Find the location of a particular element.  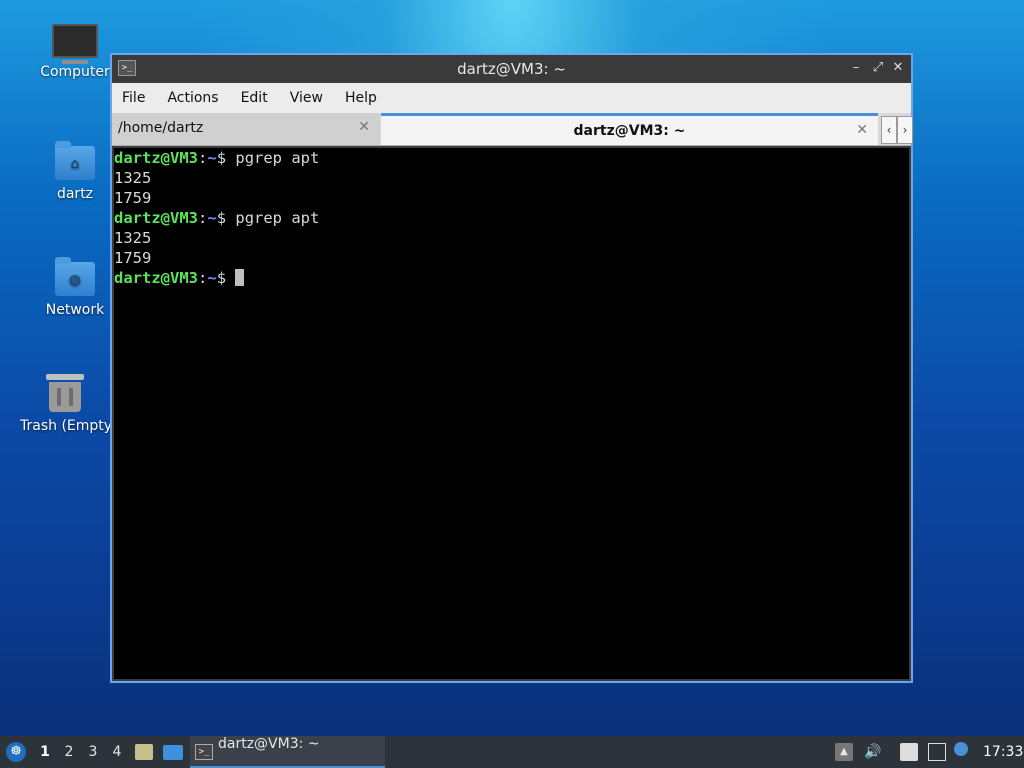

start-menu-icon: ☸ is located at coordinates (16, 752).